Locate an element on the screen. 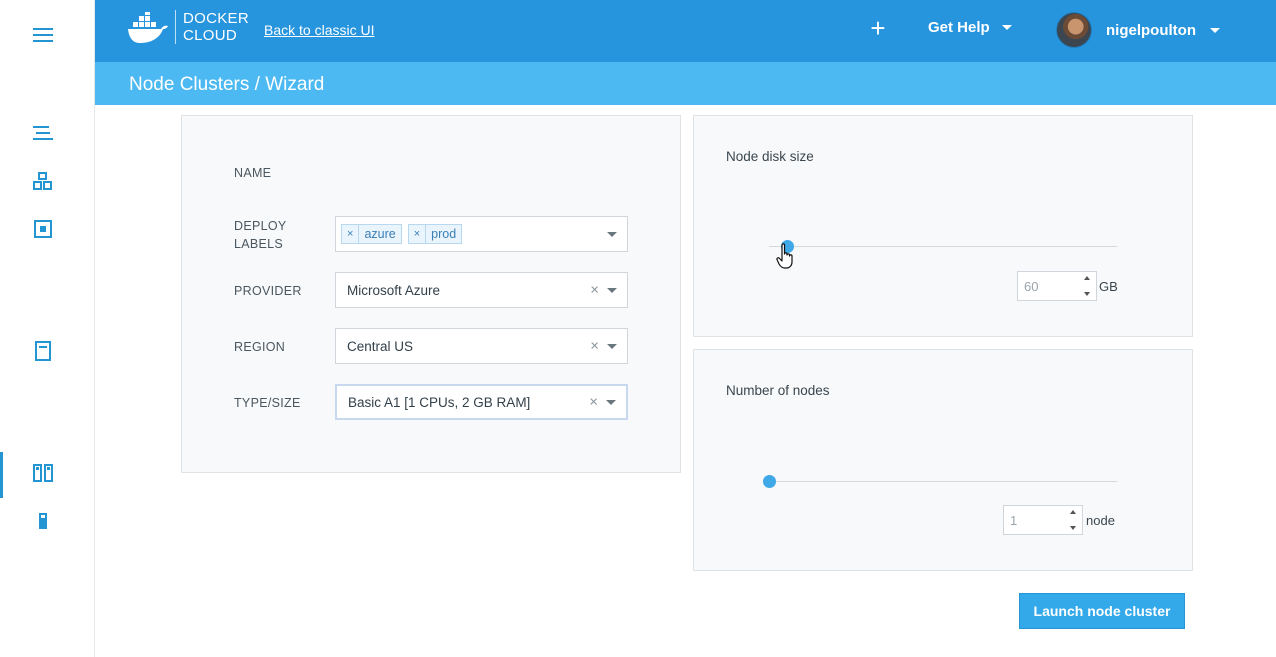 The width and height of the screenshot is (1276, 657). nodes-input: 1 is located at coordinates (1043, 520).